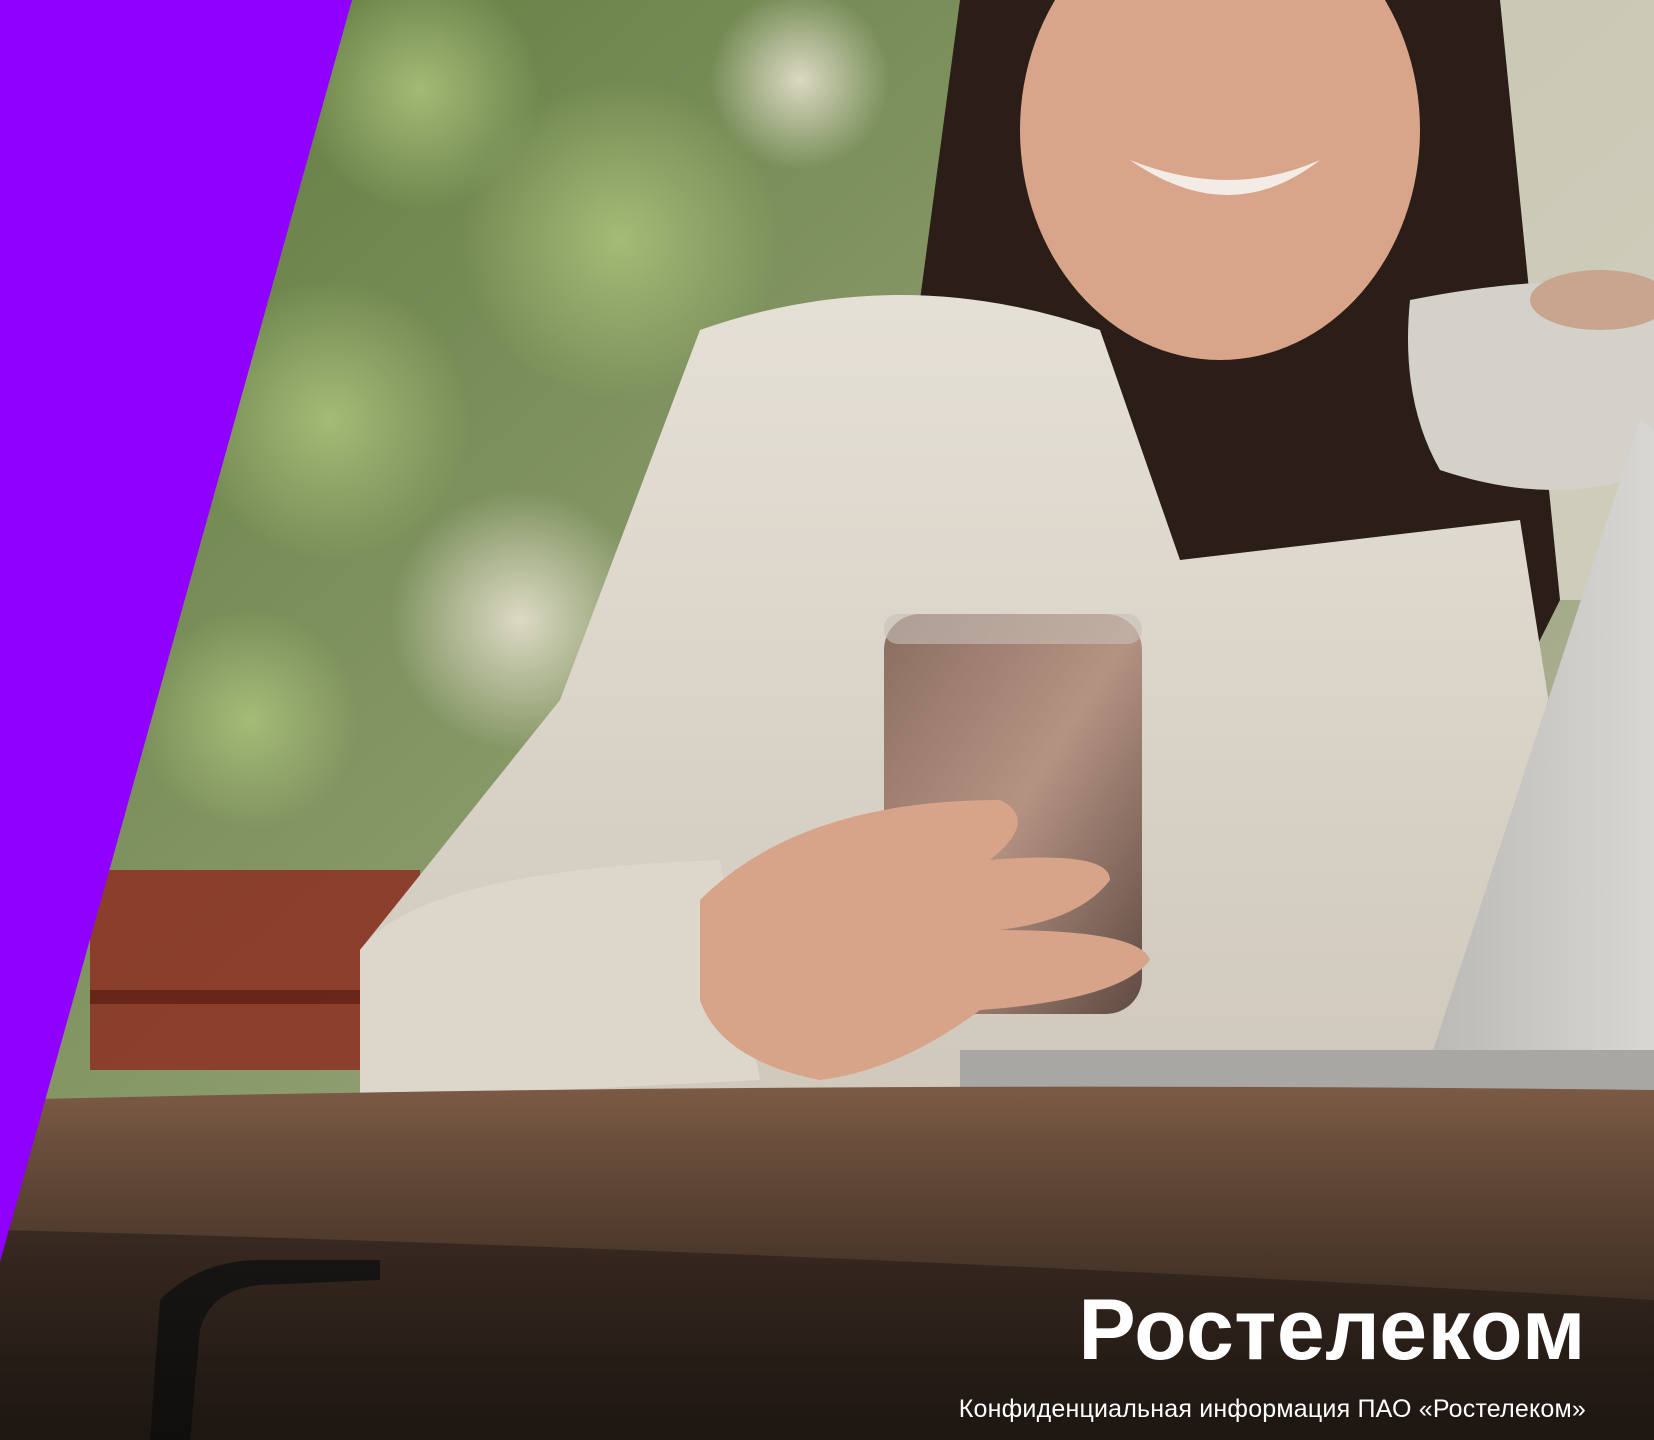  Describe the element at coordinates (1332, 1330) in the screenshot. I see `company-logo: Ростелеком` at that location.